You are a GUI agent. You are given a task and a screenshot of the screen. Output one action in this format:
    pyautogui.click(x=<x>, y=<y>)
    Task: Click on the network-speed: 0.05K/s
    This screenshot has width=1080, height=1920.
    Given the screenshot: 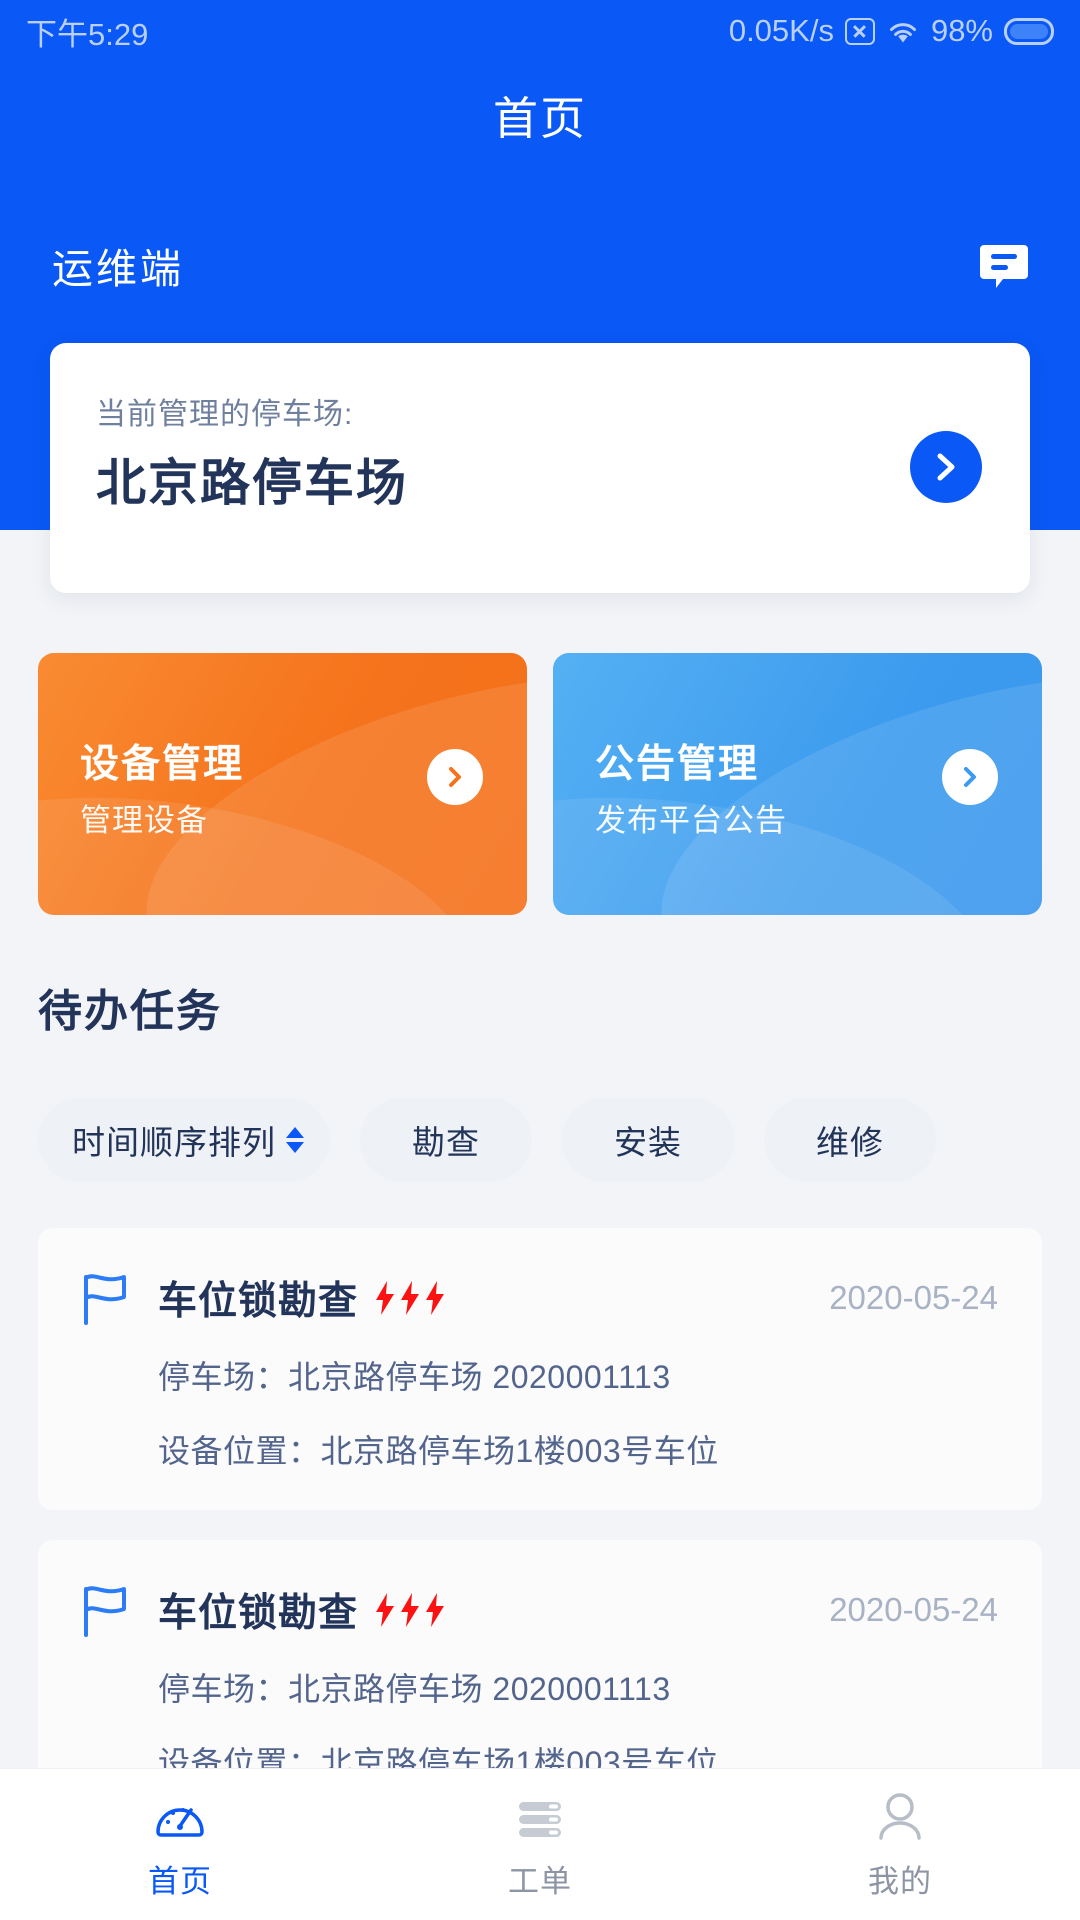 What is the action you would take?
    pyautogui.click(x=781, y=30)
    